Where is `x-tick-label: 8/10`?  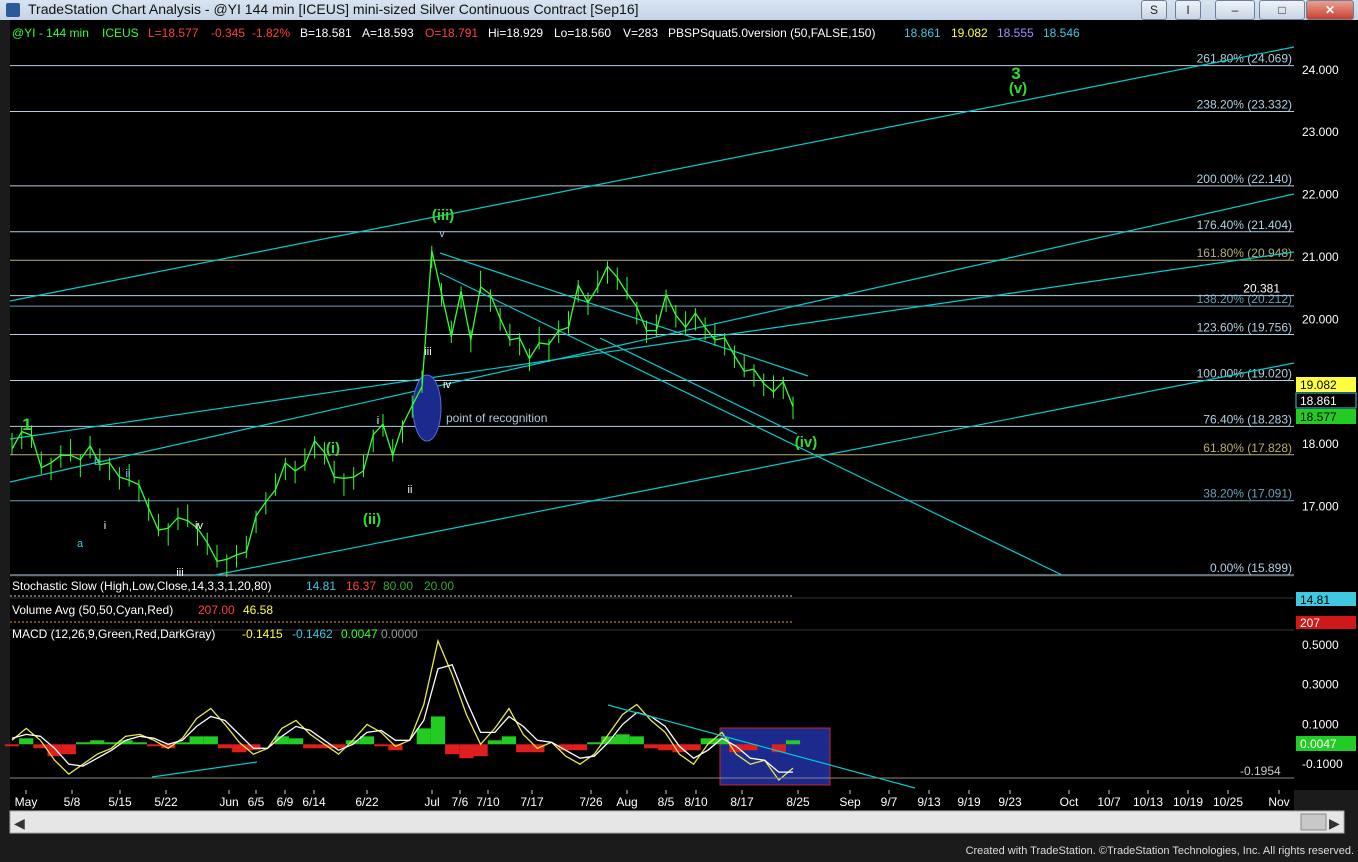 x-tick-label: 8/10 is located at coordinates (696, 802).